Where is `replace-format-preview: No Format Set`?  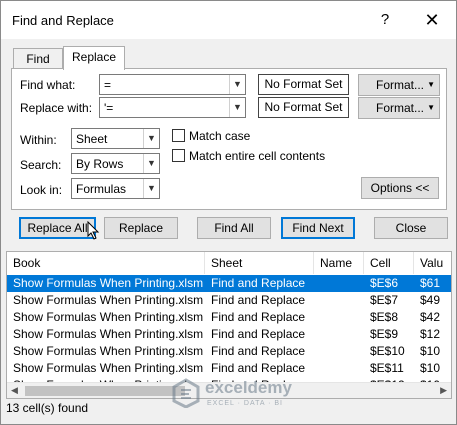
replace-format-preview: No Format Set is located at coordinates (303, 107).